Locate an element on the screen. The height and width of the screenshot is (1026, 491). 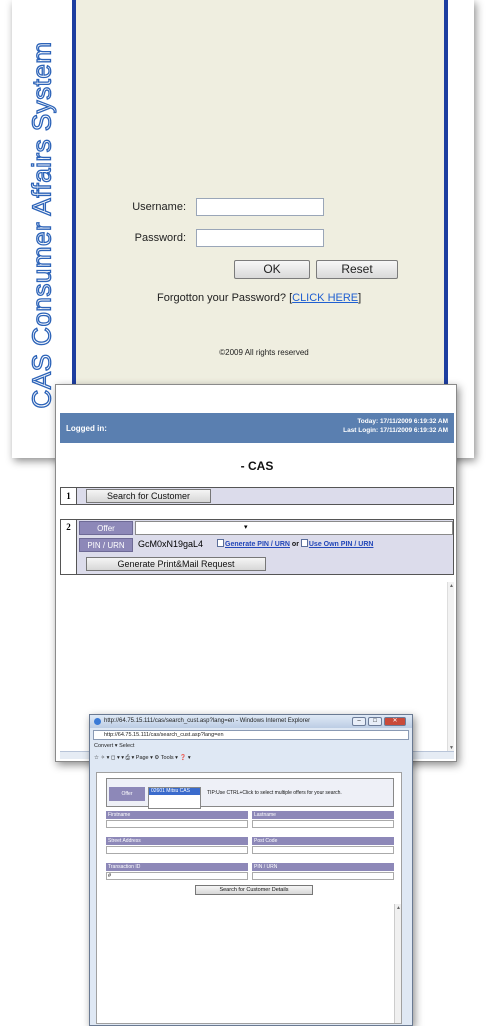
pin-value: GcM0xN19gaL4 is located at coordinates (171, 544).